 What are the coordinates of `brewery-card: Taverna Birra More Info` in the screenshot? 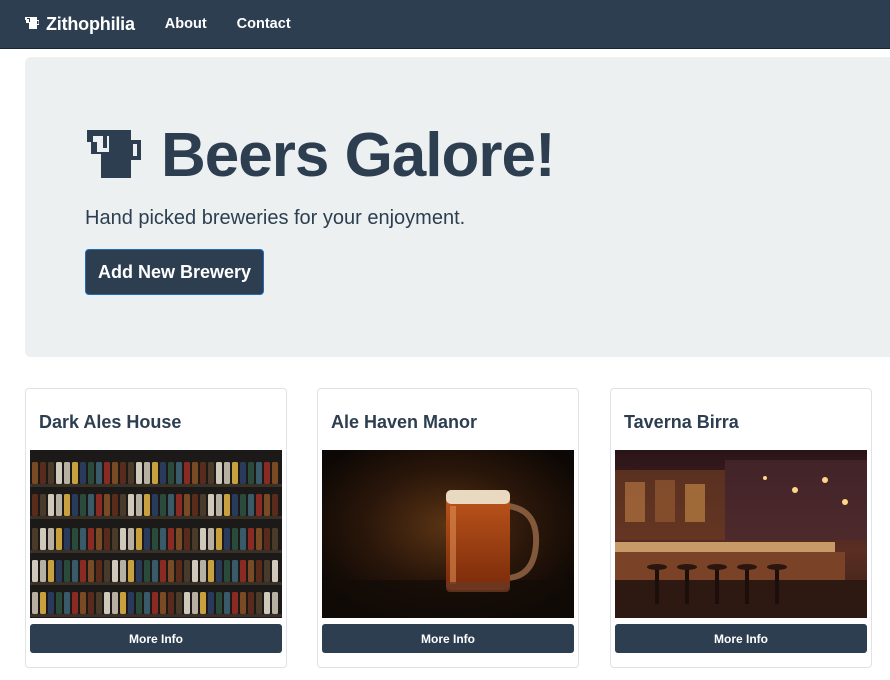 It's located at (741, 528).